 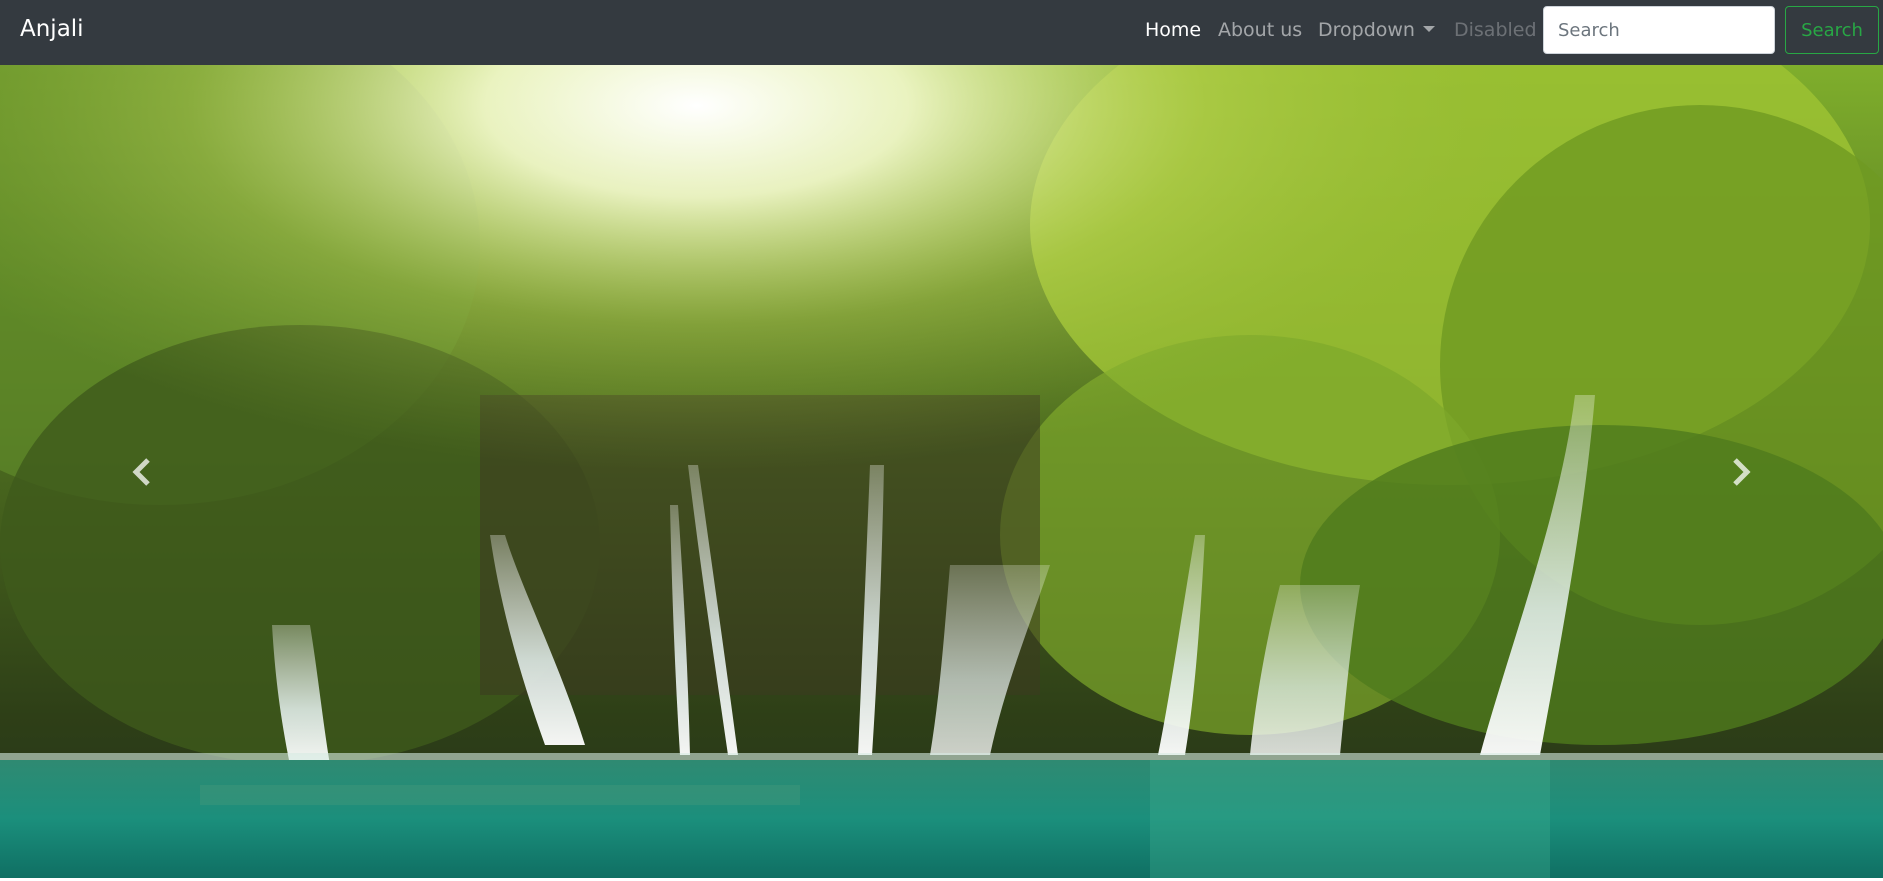 I want to click on brand-link: Anjali, so click(x=52, y=29).